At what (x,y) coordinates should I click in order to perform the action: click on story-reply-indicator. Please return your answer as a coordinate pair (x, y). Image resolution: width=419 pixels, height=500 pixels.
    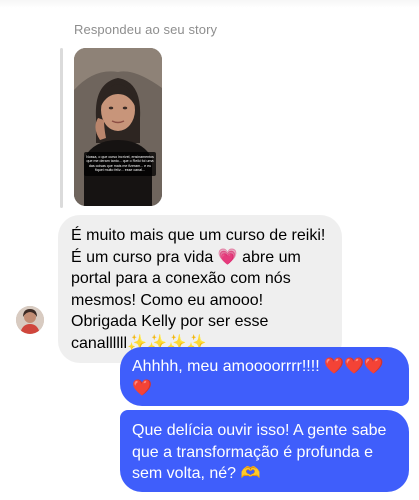
    Looking at the image, I should click on (61, 128).